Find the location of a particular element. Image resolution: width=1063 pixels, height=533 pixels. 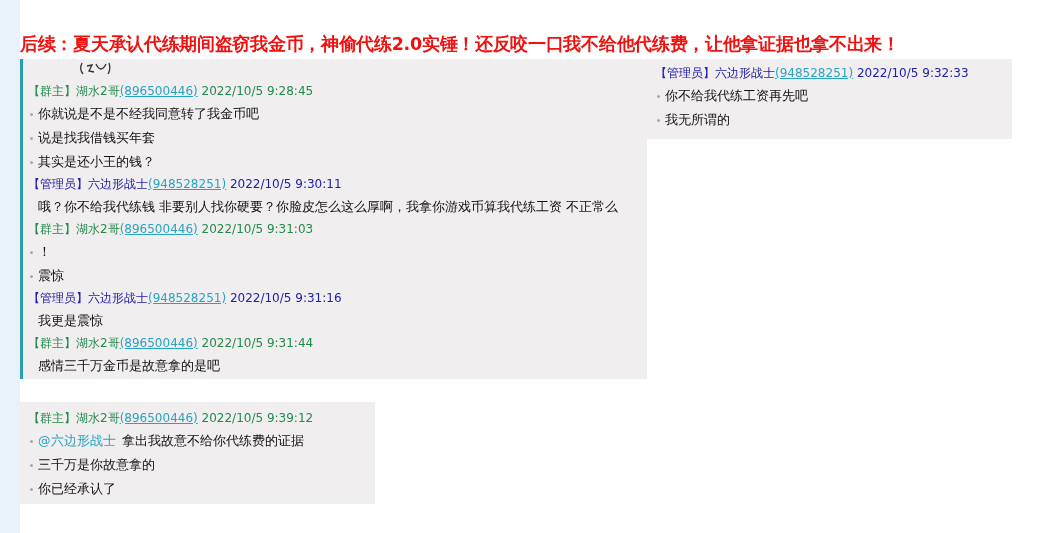

message-text: 震惊 is located at coordinates (51, 276).